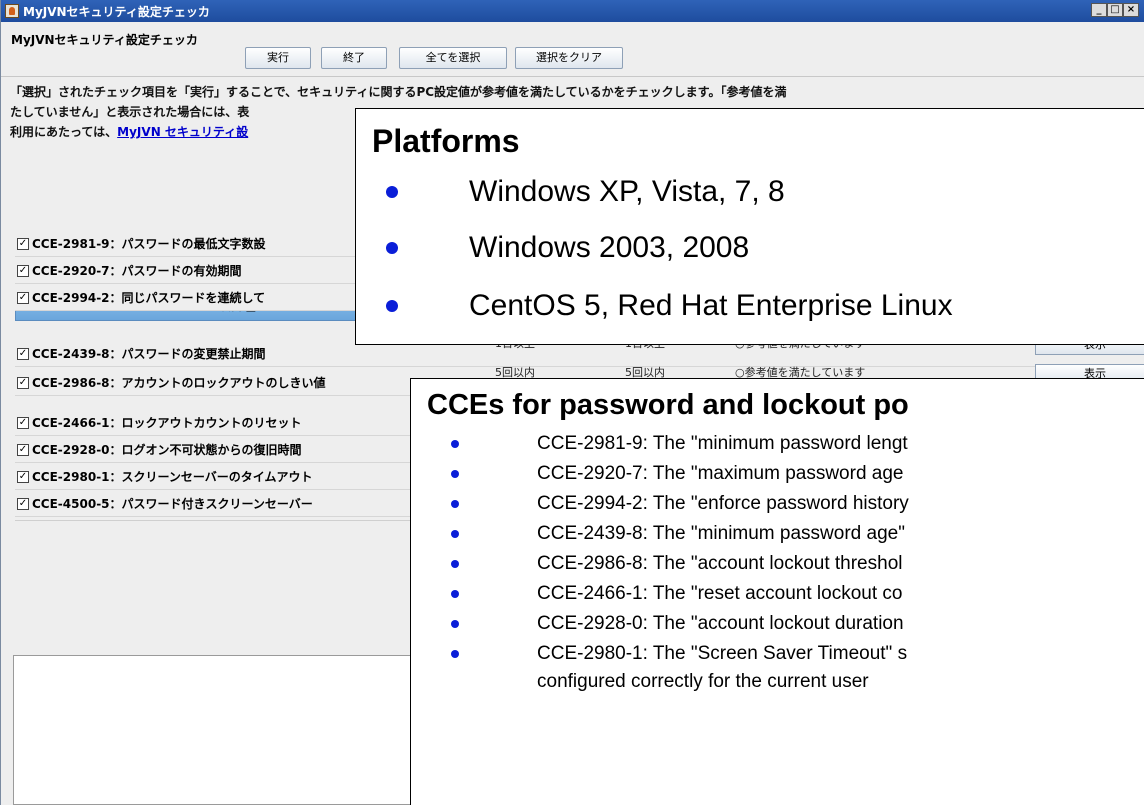  I want to click on close-button: ×, so click(1131, 10).